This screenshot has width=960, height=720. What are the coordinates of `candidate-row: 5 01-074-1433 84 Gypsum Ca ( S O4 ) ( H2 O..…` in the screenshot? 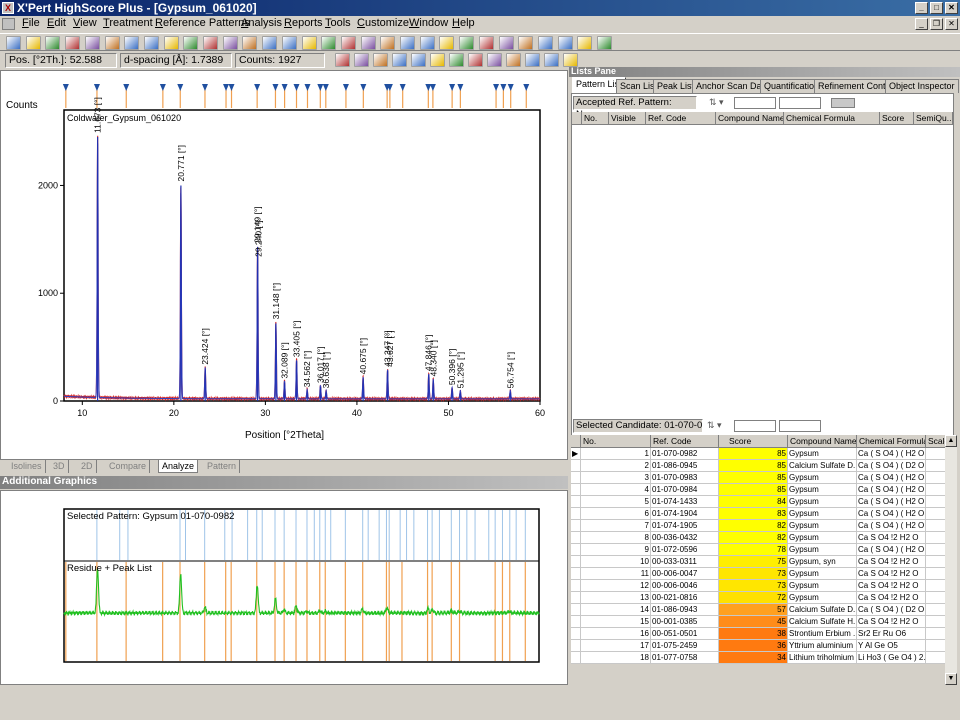 It's located at (762, 502).